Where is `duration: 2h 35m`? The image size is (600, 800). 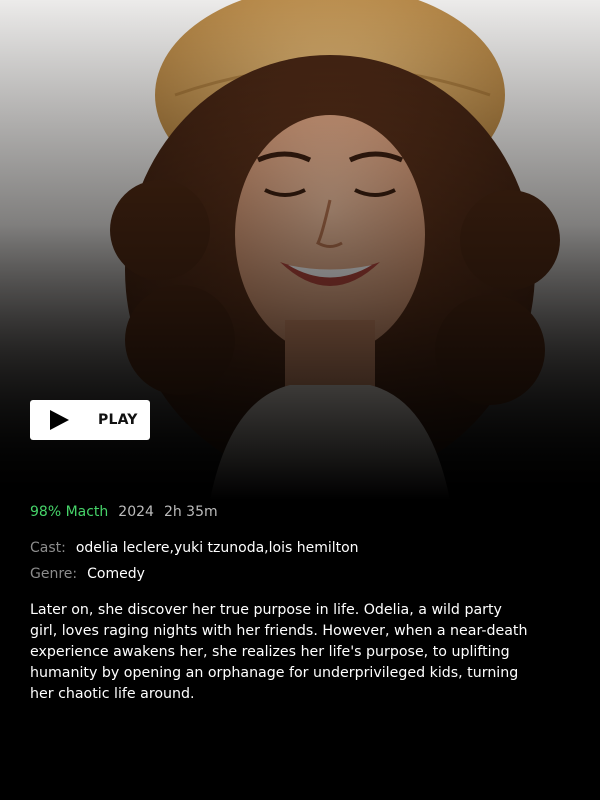 duration: 2h 35m is located at coordinates (190, 512).